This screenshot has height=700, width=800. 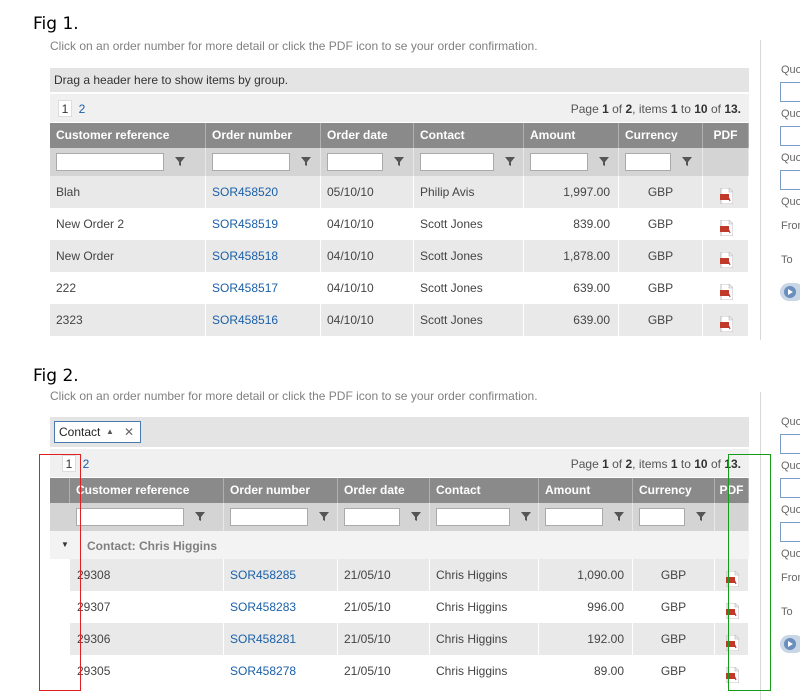 I want to click on cell-order-number: SOR458283, so click(x=281, y=607).